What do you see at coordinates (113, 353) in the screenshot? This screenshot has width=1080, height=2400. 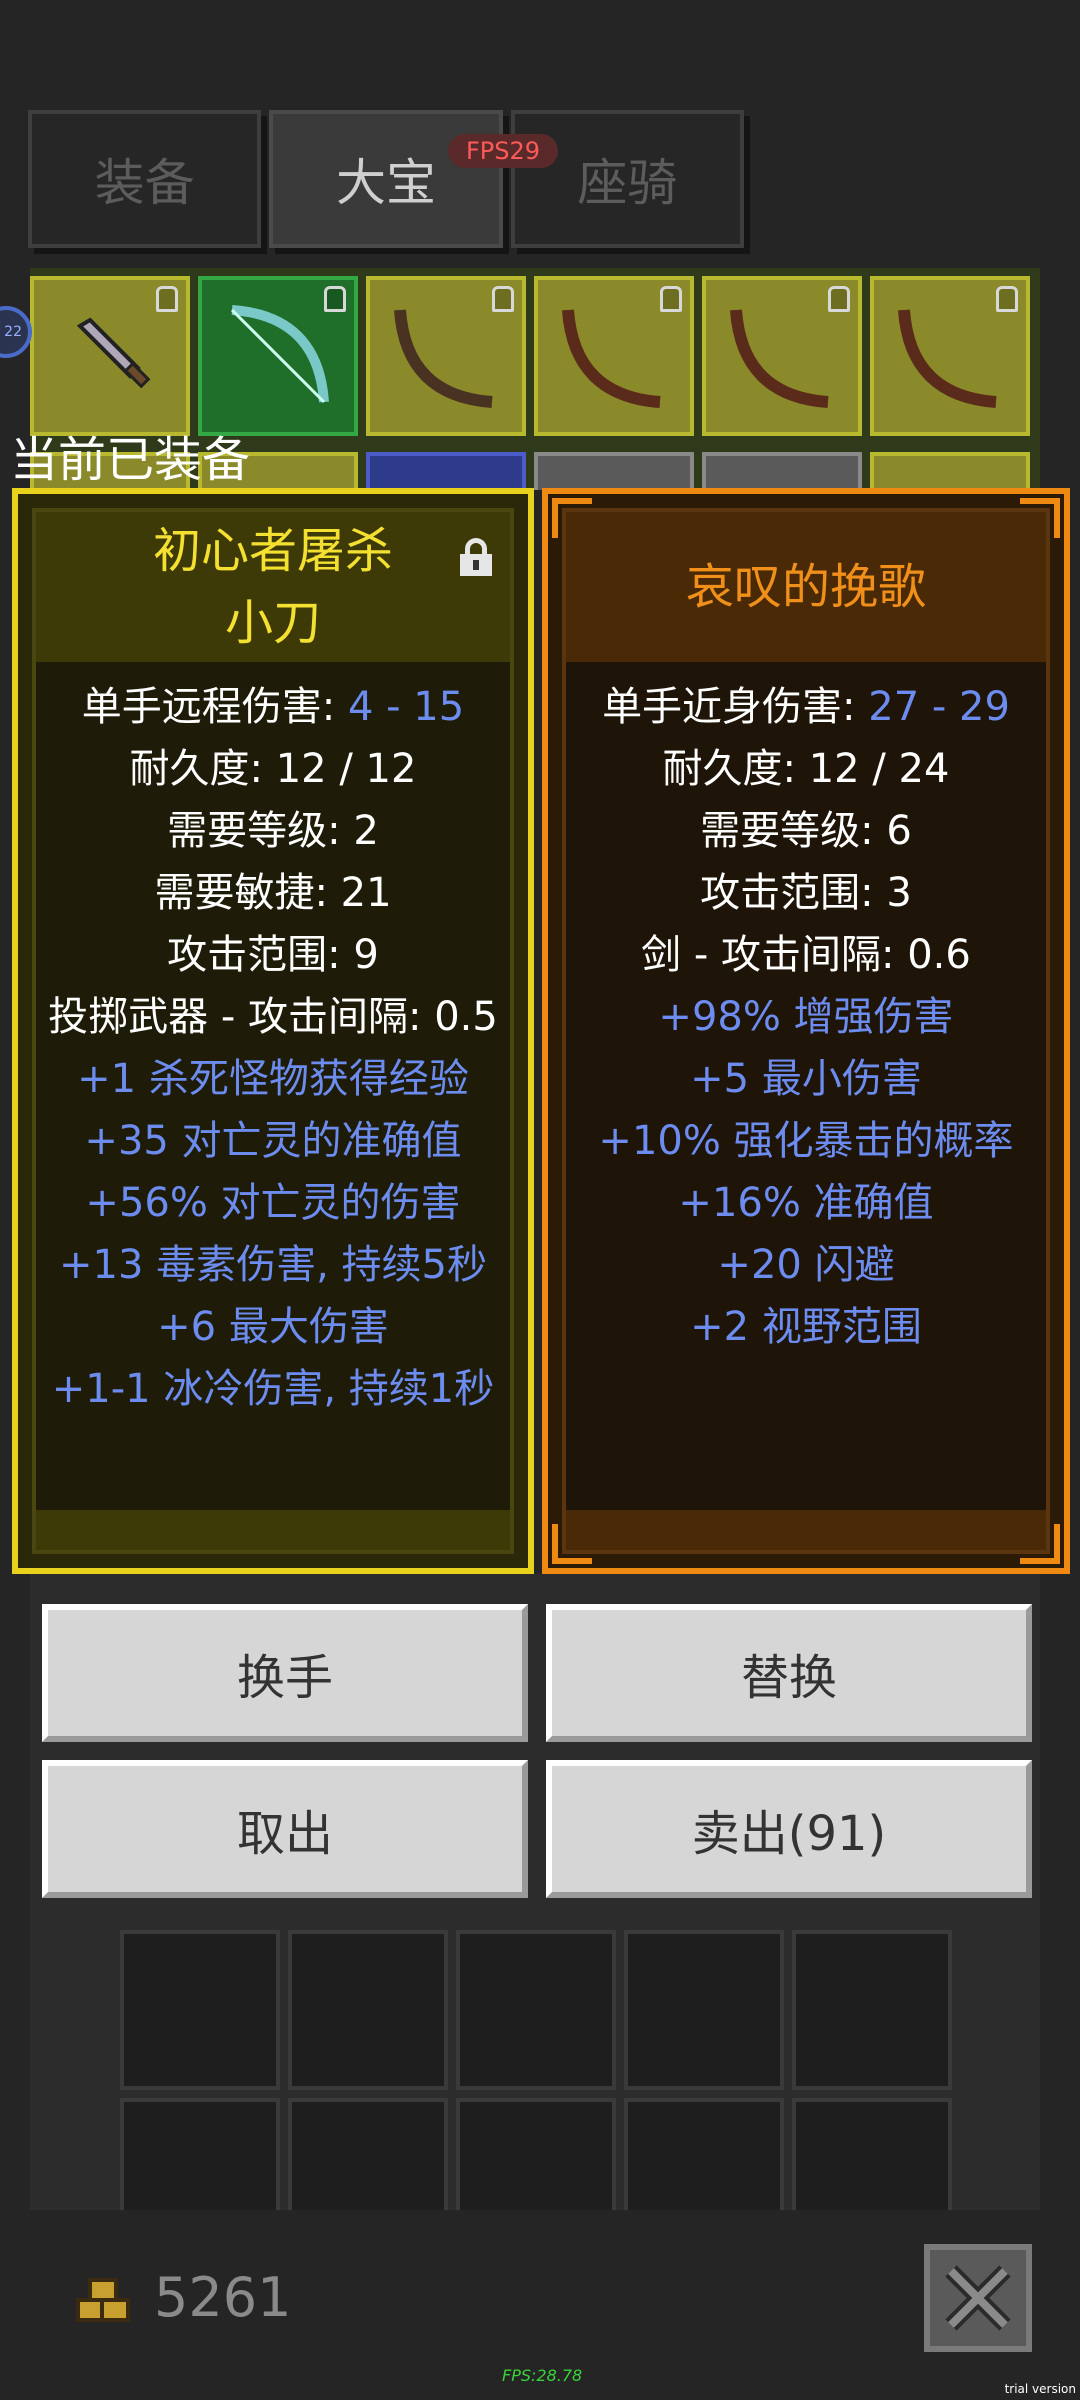 I see `dagger-icon` at bounding box center [113, 353].